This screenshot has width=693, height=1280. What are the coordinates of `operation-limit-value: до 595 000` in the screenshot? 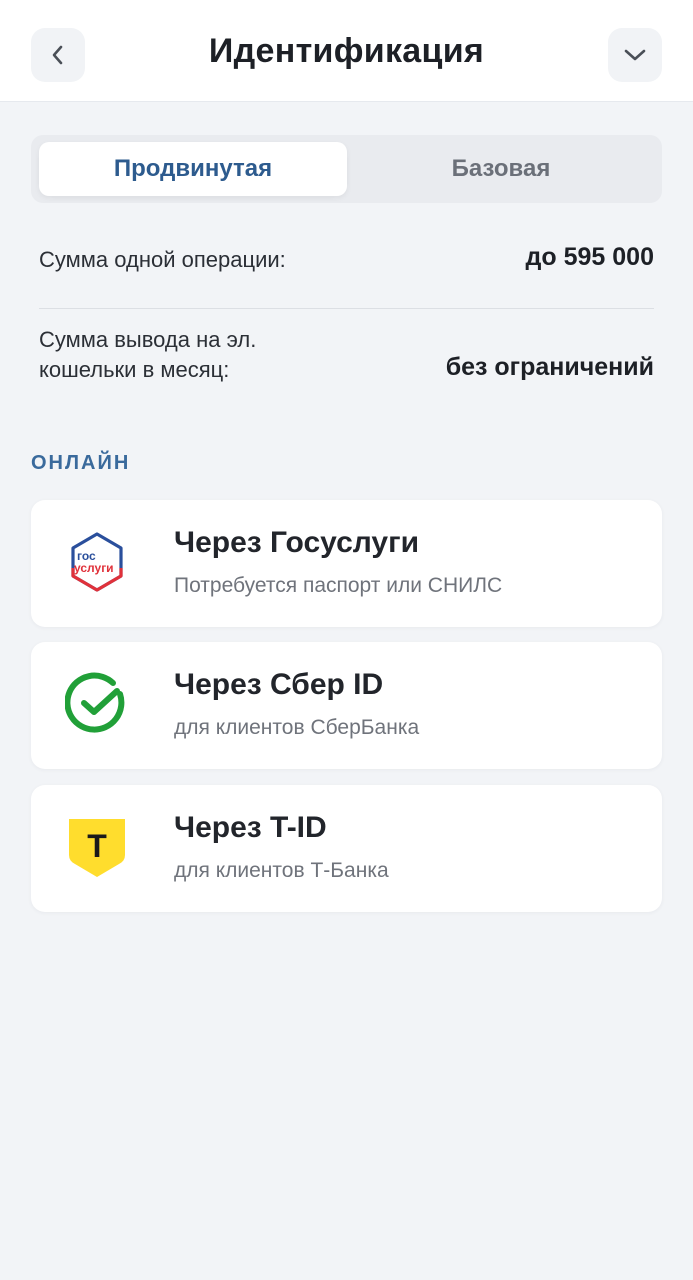 It's located at (589, 257).